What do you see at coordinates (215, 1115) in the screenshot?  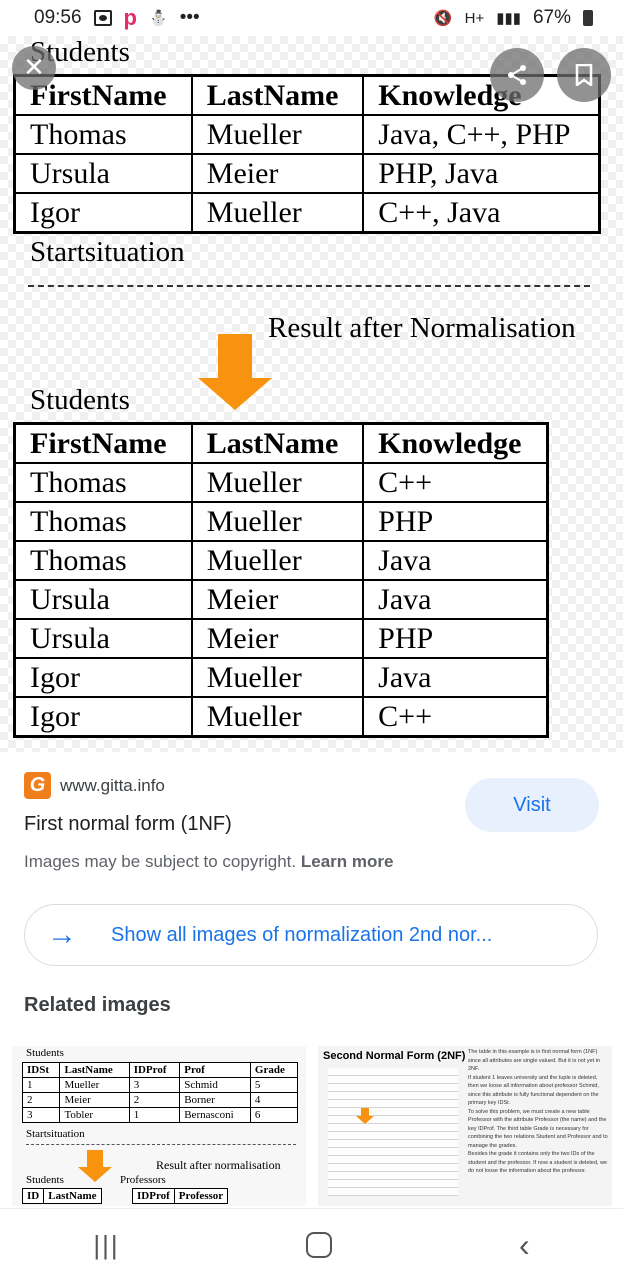 I see `cell: Bernasconi` at bounding box center [215, 1115].